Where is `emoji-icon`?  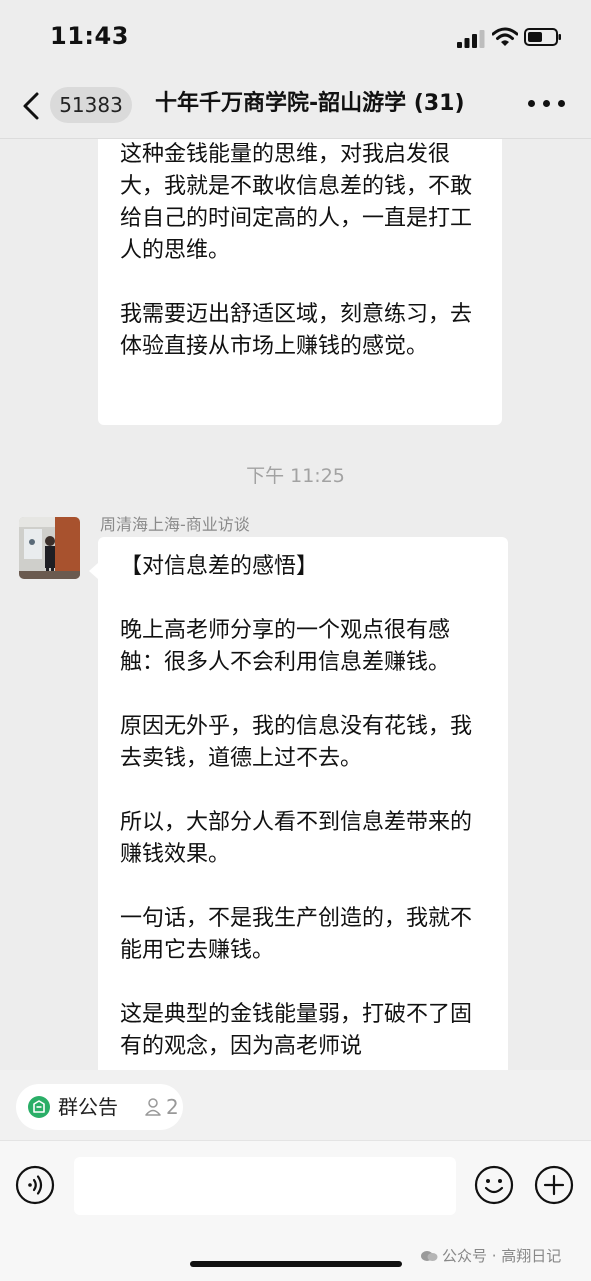 emoji-icon is located at coordinates (494, 1185).